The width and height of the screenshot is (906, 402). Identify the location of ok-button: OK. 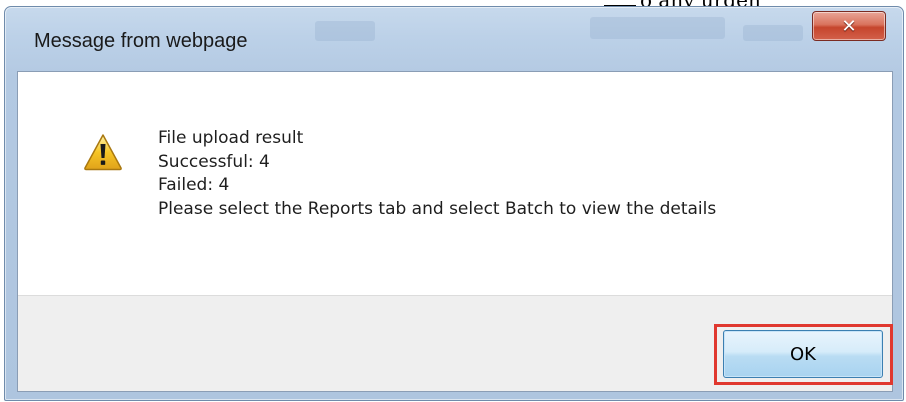
(803, 354).